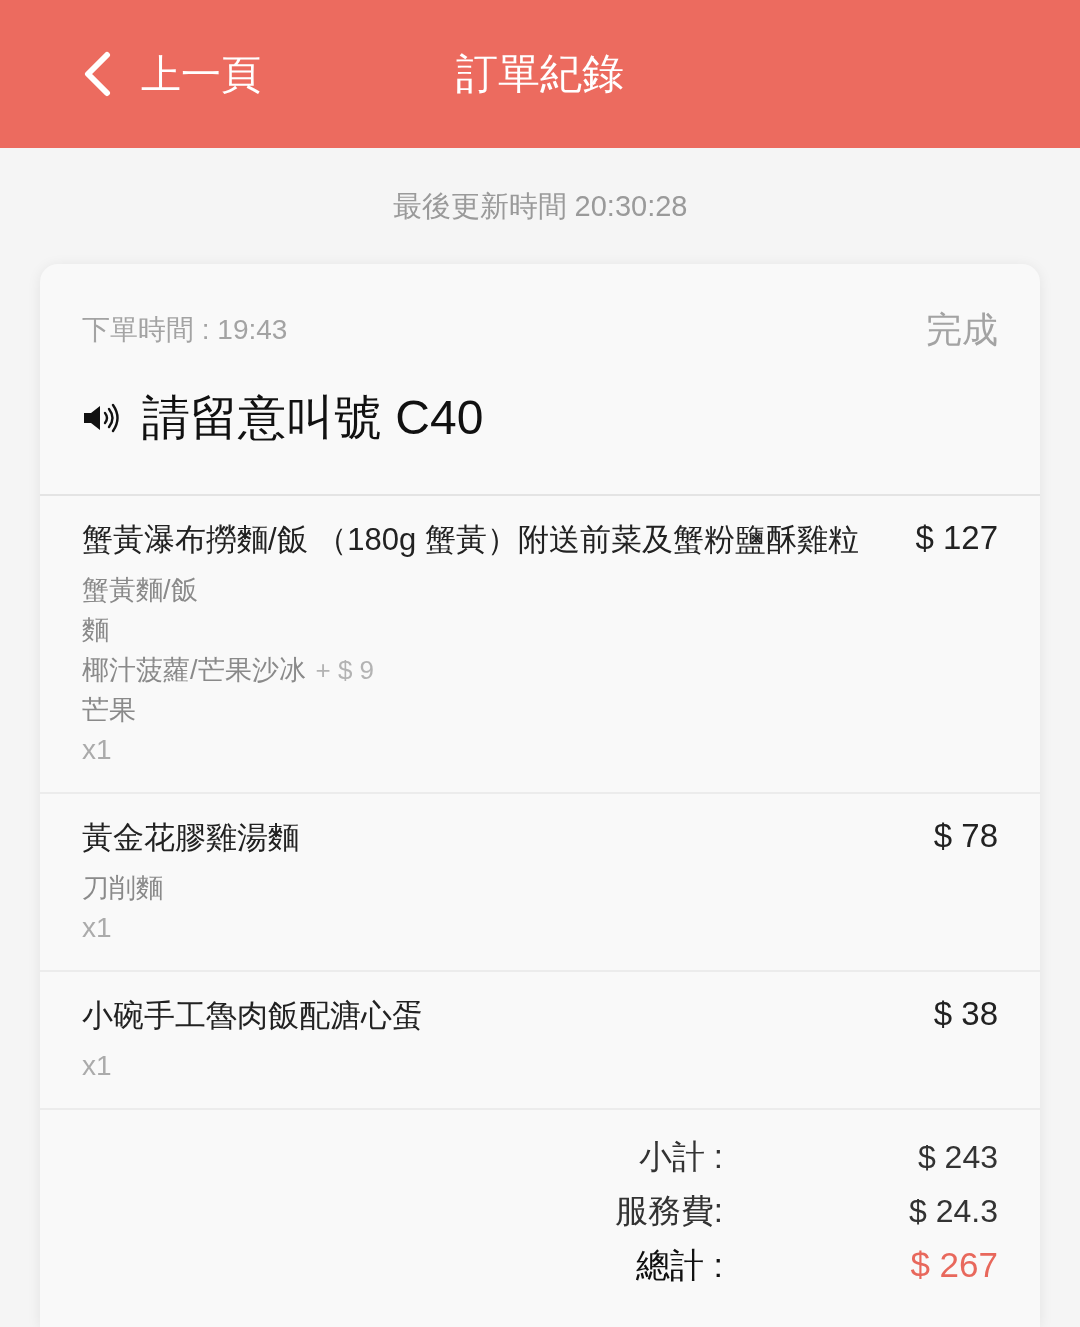  I want to click on summary-value: $ 267, so click(953, 1265).